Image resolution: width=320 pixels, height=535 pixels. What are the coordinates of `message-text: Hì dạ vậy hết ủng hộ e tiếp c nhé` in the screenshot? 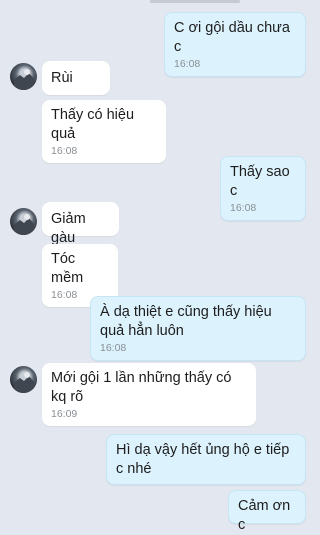 It's located at (203, 459).